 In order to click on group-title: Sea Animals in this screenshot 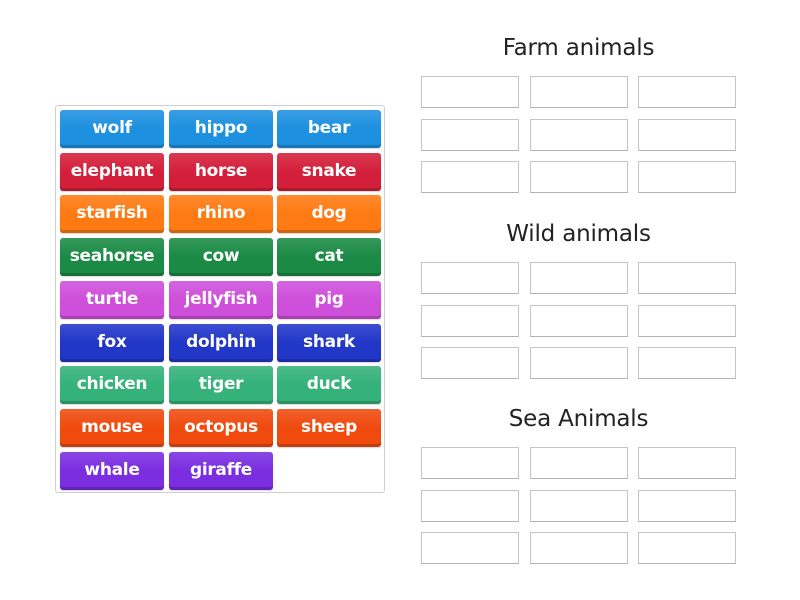, I will do `click(578, 419)`.